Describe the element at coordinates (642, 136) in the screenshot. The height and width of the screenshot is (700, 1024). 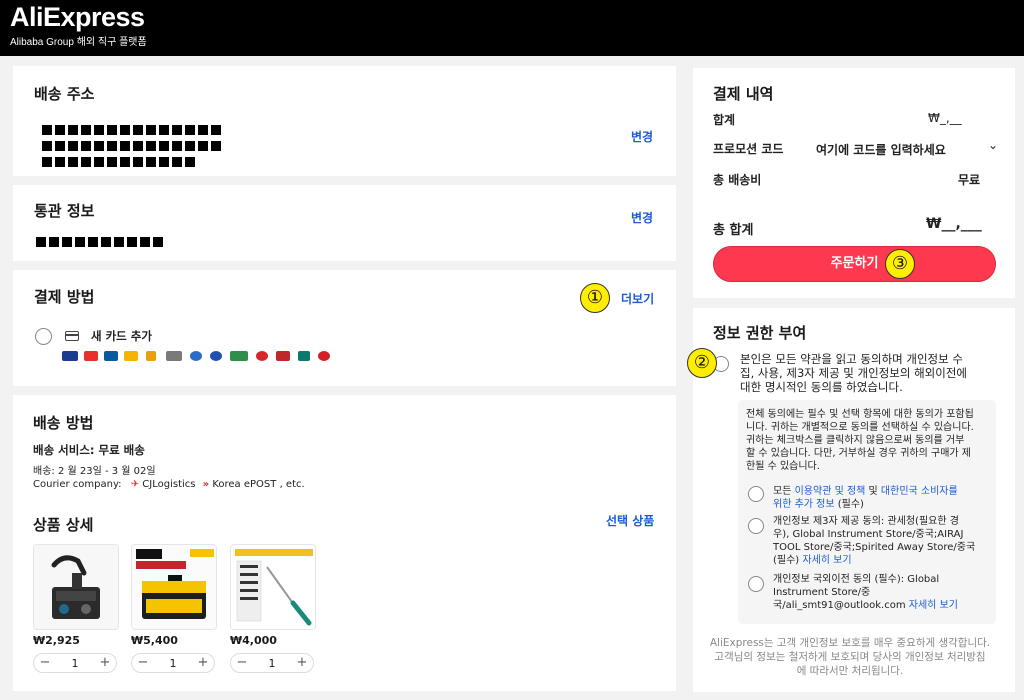
I see `address-change-link: 변경` at that location.